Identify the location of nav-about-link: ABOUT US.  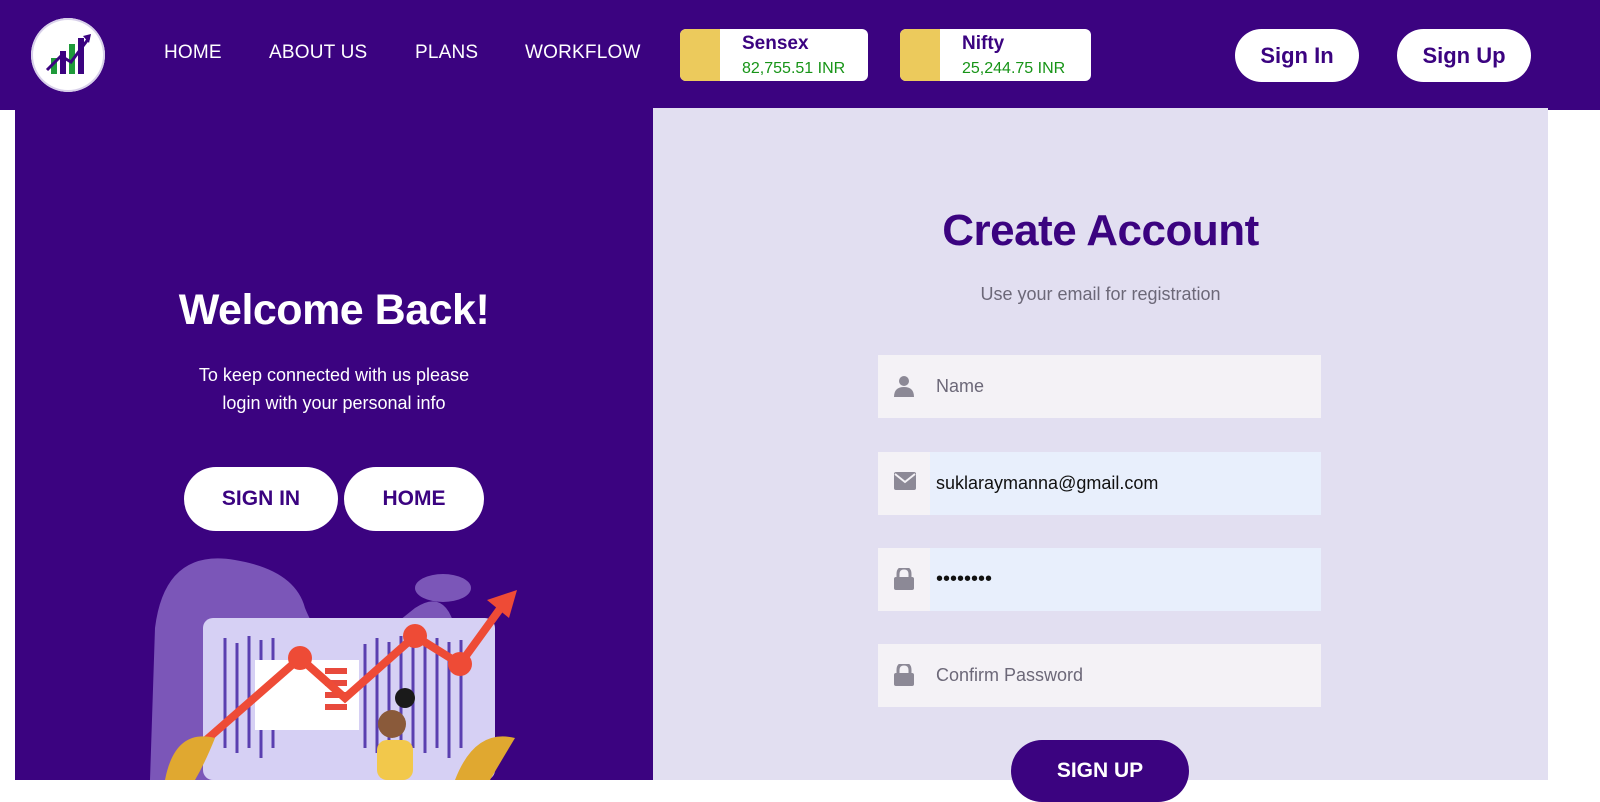
(318, 53).